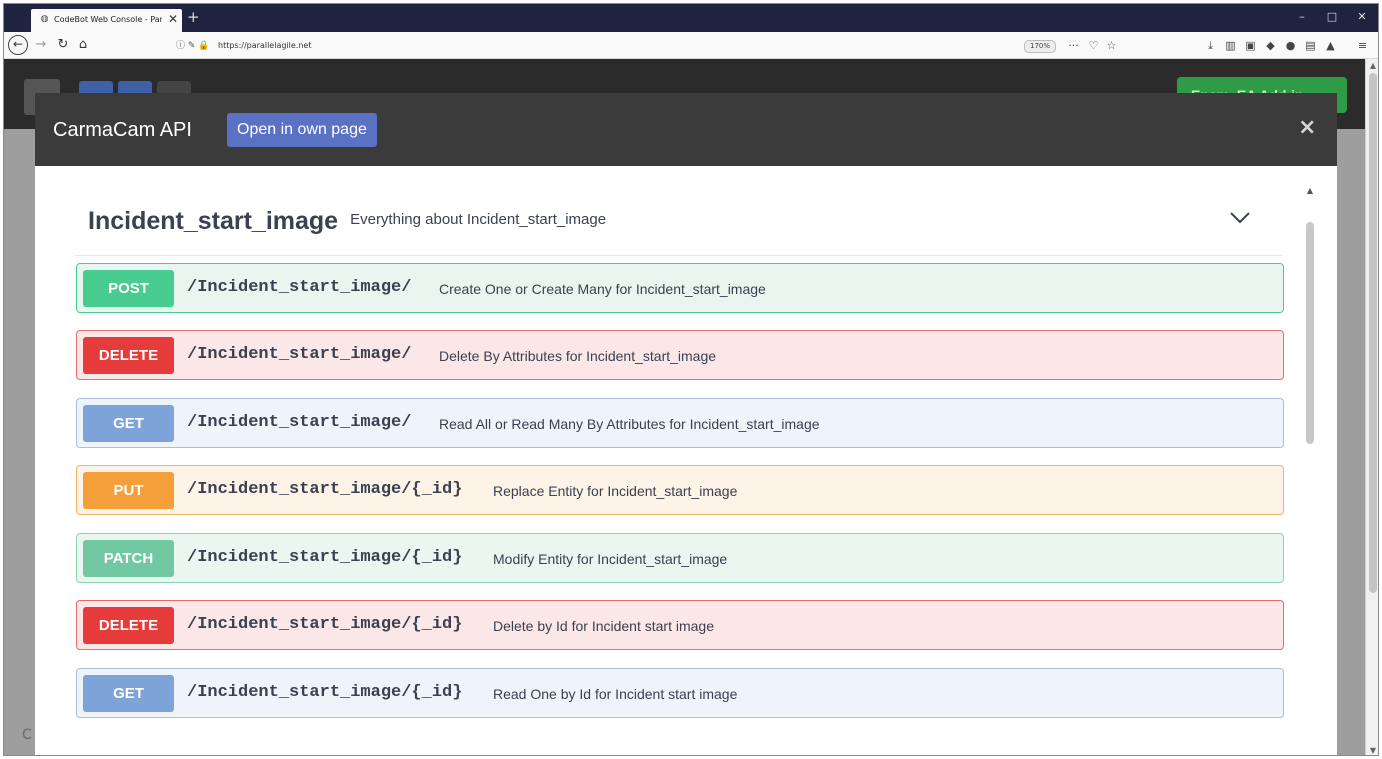  Describe the element at coordinates (686, 129) in the screenshot. I see `modal-header: CarmaCam API Open in own page ×` at that location.